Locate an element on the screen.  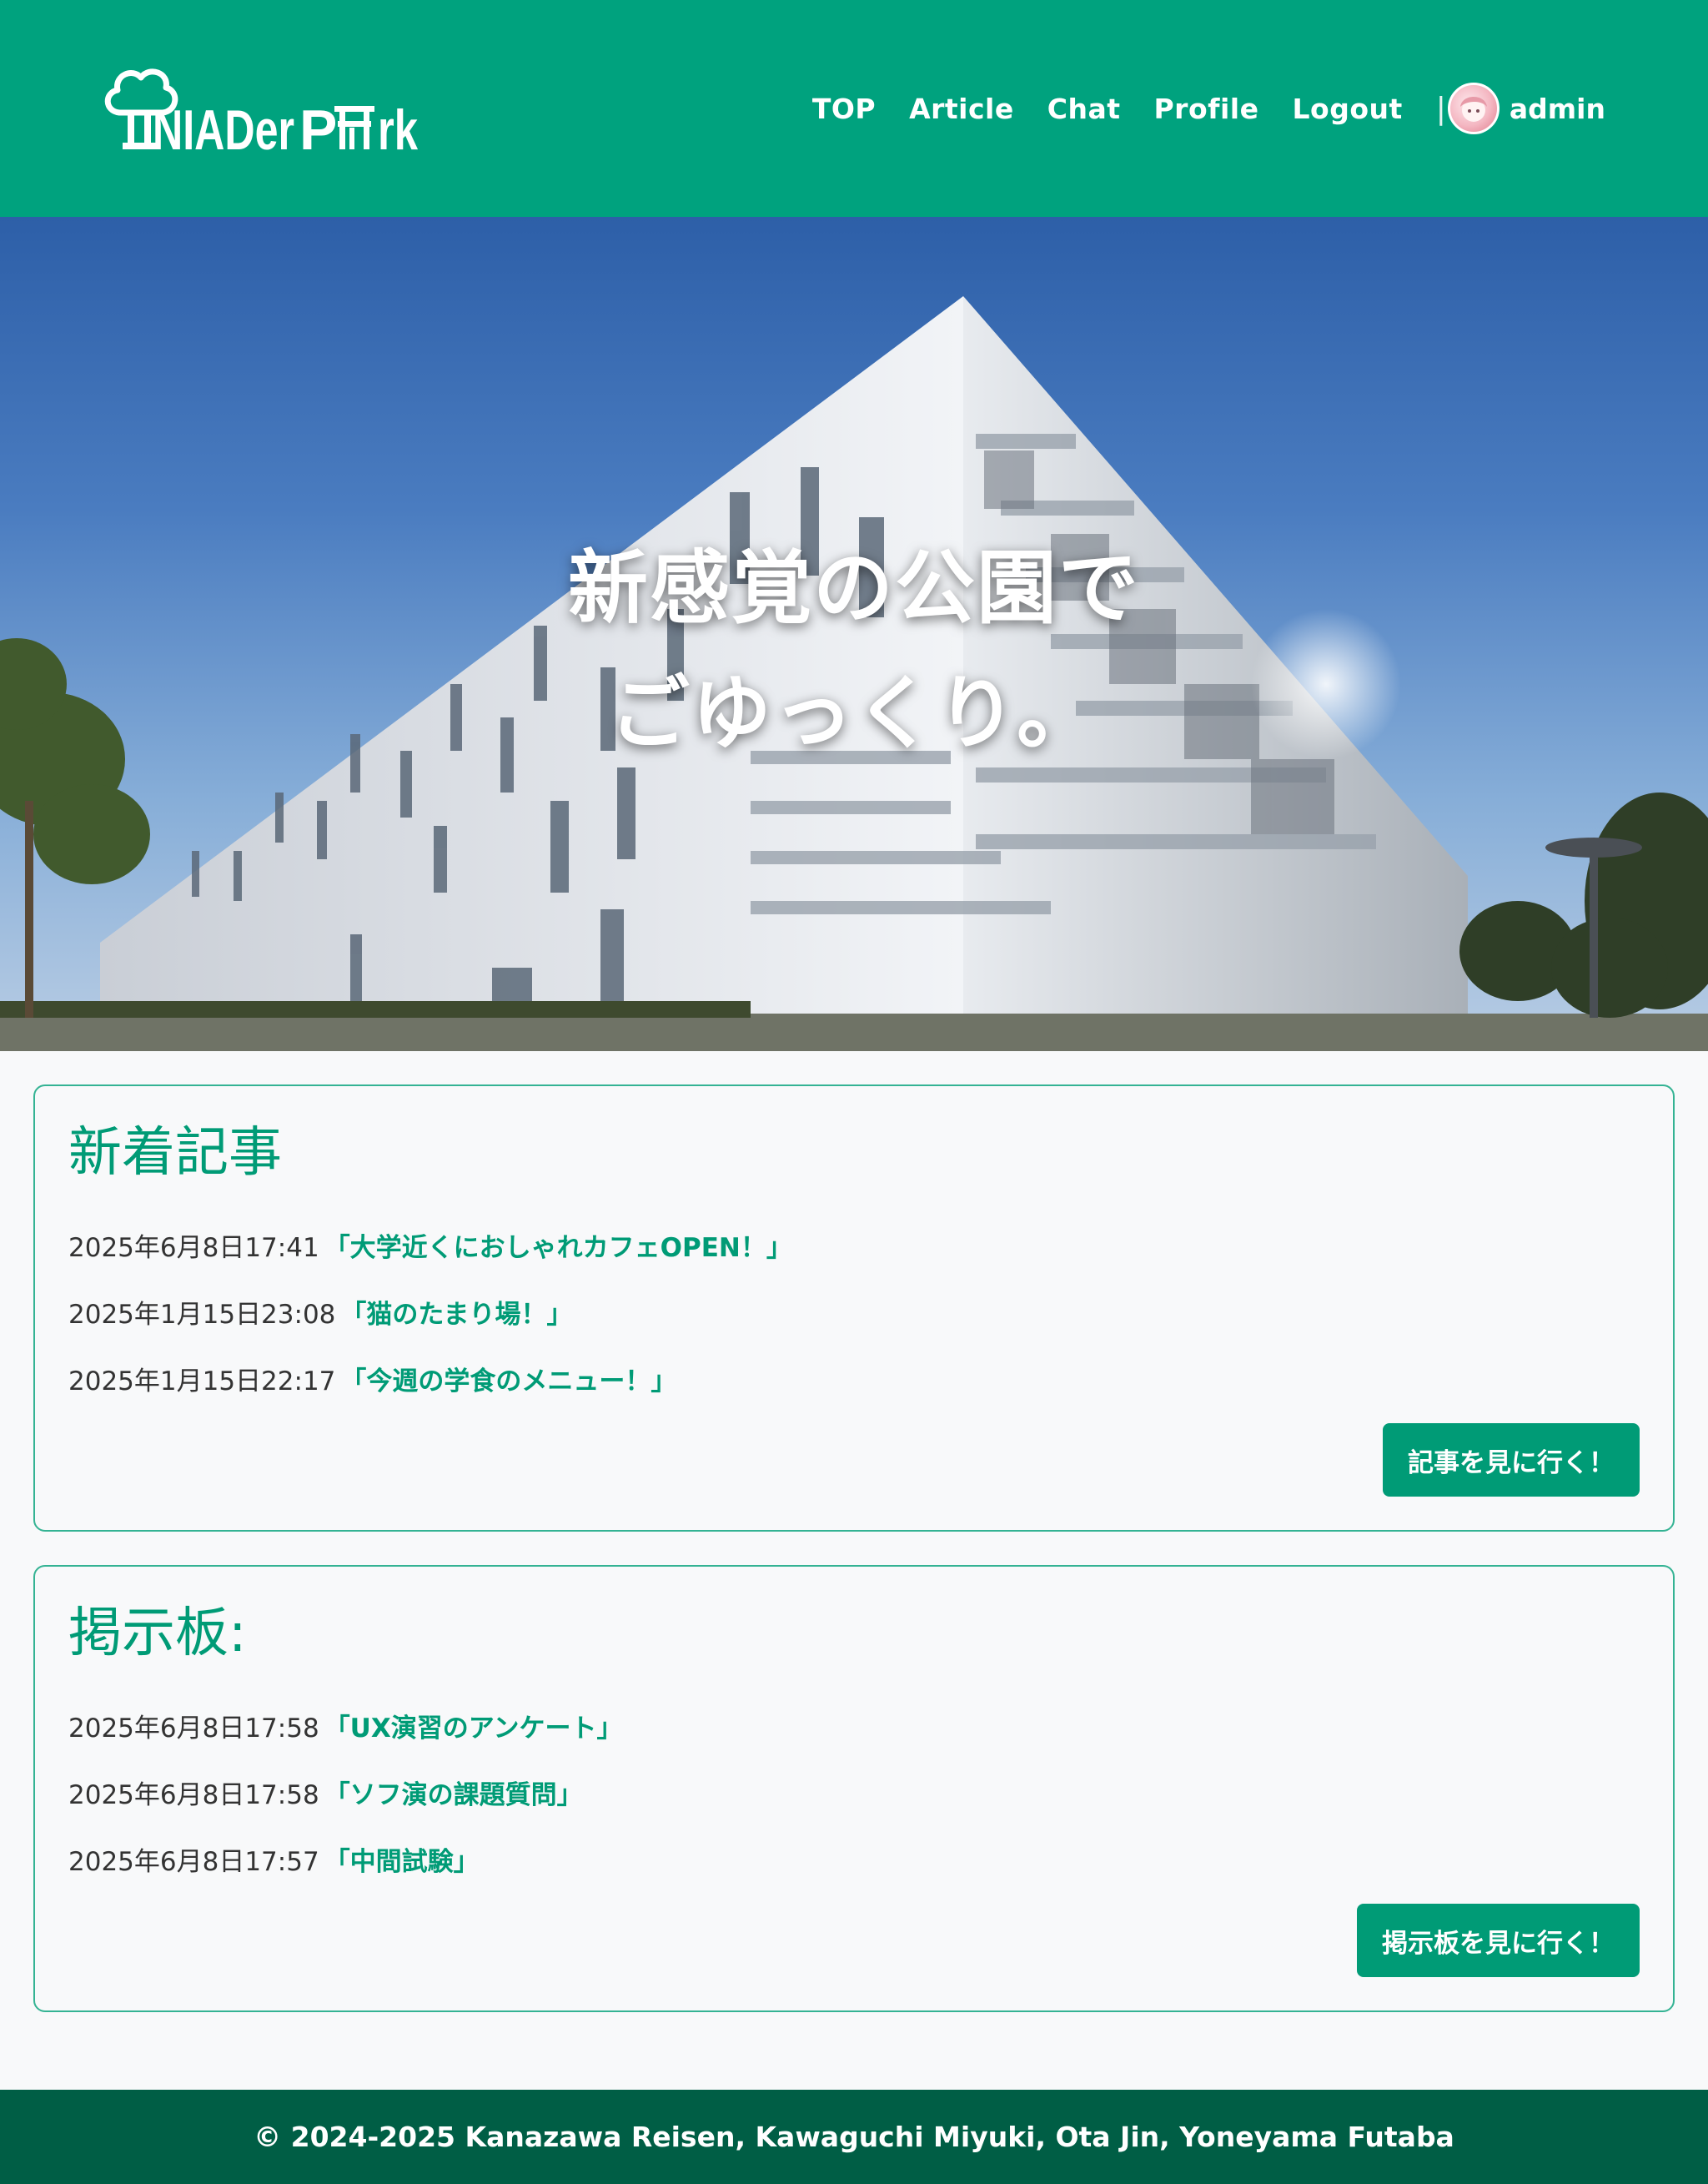
logo-wordmark-rk: rk is located at coordinates (398, 126).